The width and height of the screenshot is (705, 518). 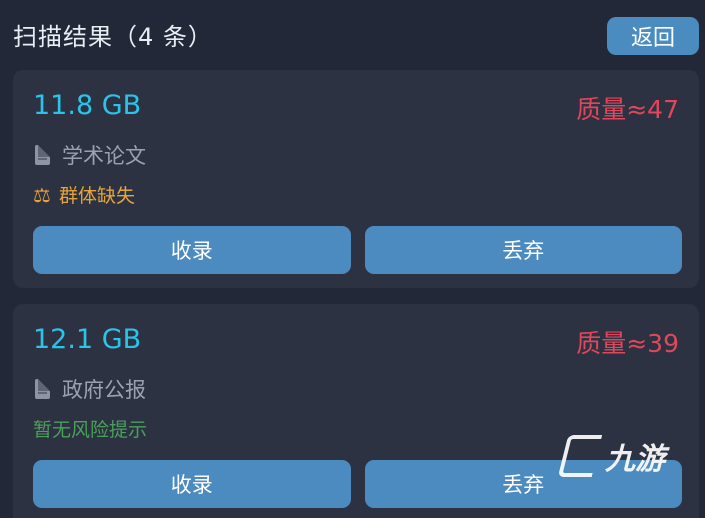 I want to click on risk-label: 群体缺失, so click(x=96, y=196).